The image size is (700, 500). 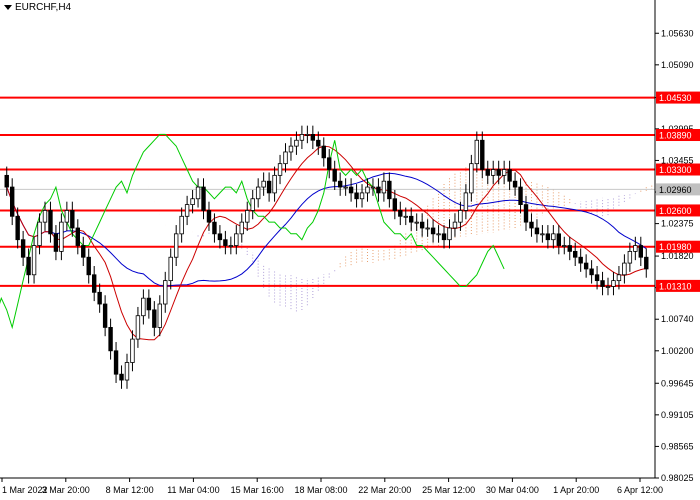 What do you see at coordinates (675, 211) in the screenshot?
I see `level-label: 1.02600` at bounding box center [675, 211].